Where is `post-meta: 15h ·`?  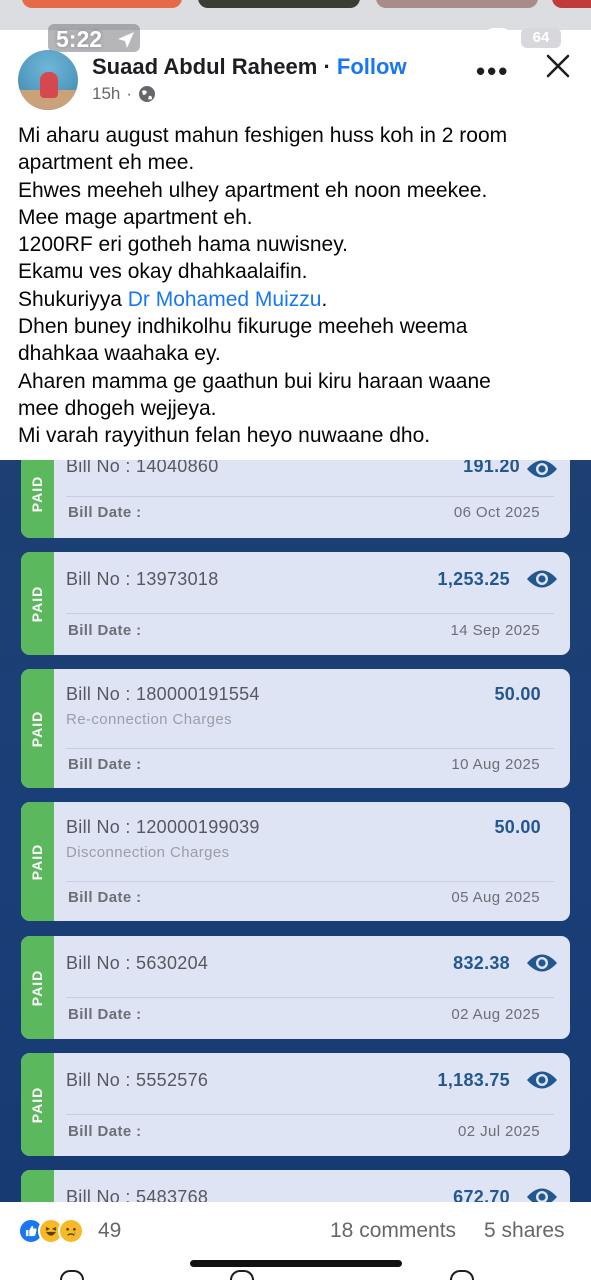 post-meta: 15h · is located at coordinates (124, 94).